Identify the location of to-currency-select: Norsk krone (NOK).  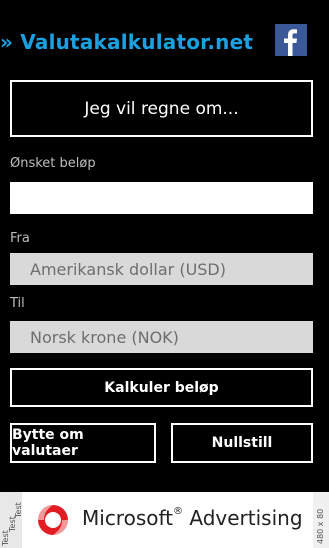
(161, 337).